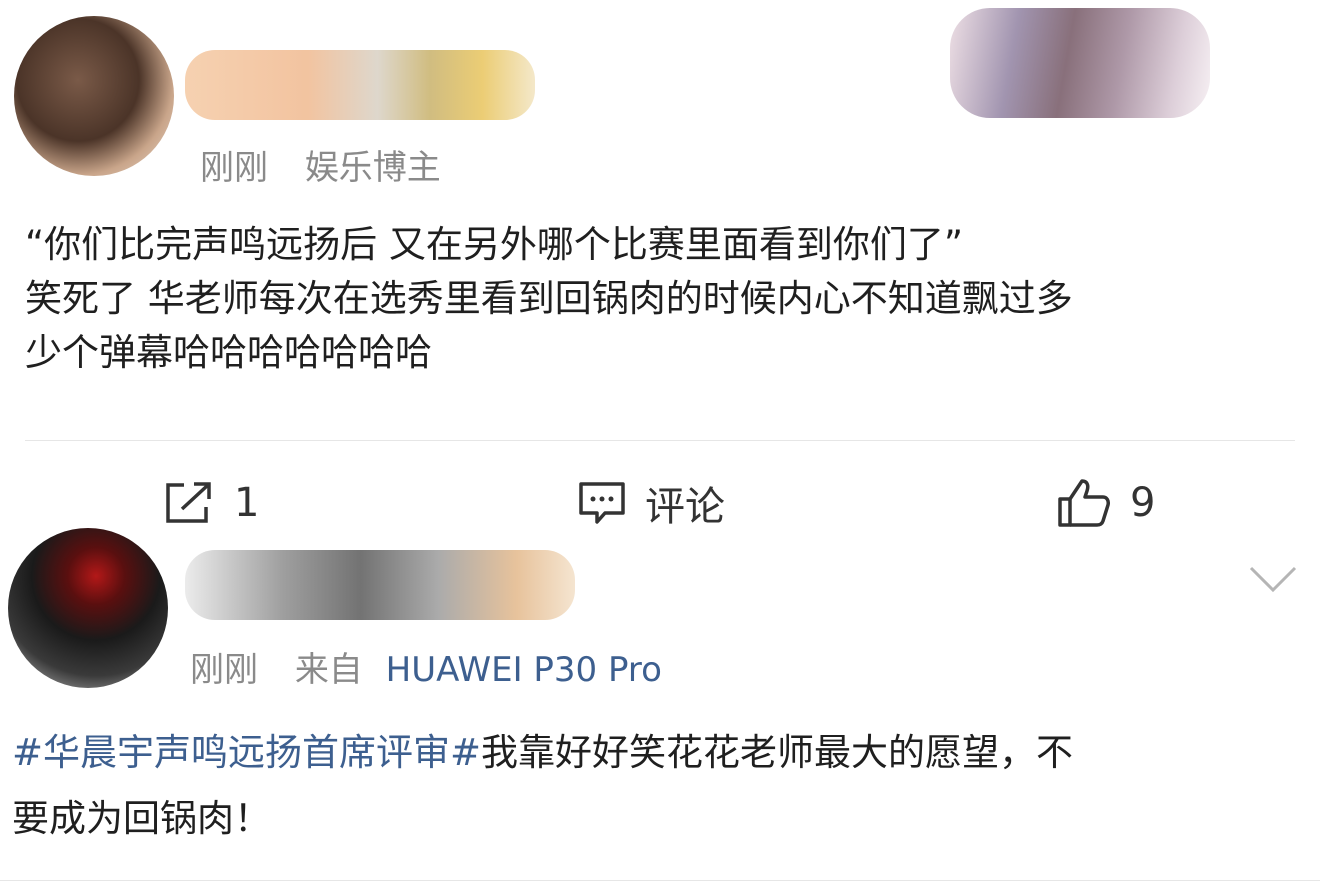  I want to click on comment-from: 来自, so click(328, 670).